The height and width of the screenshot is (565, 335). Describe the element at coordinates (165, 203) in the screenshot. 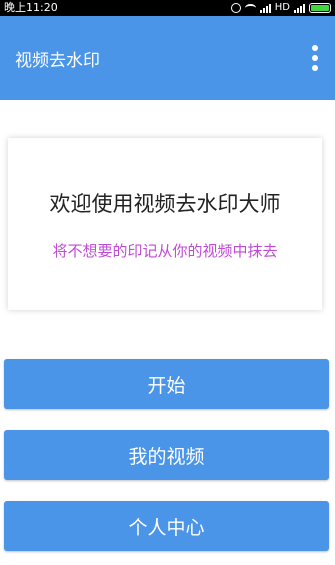

I see `welcome-title: 欢迎使用视频去水印大师` at that location.